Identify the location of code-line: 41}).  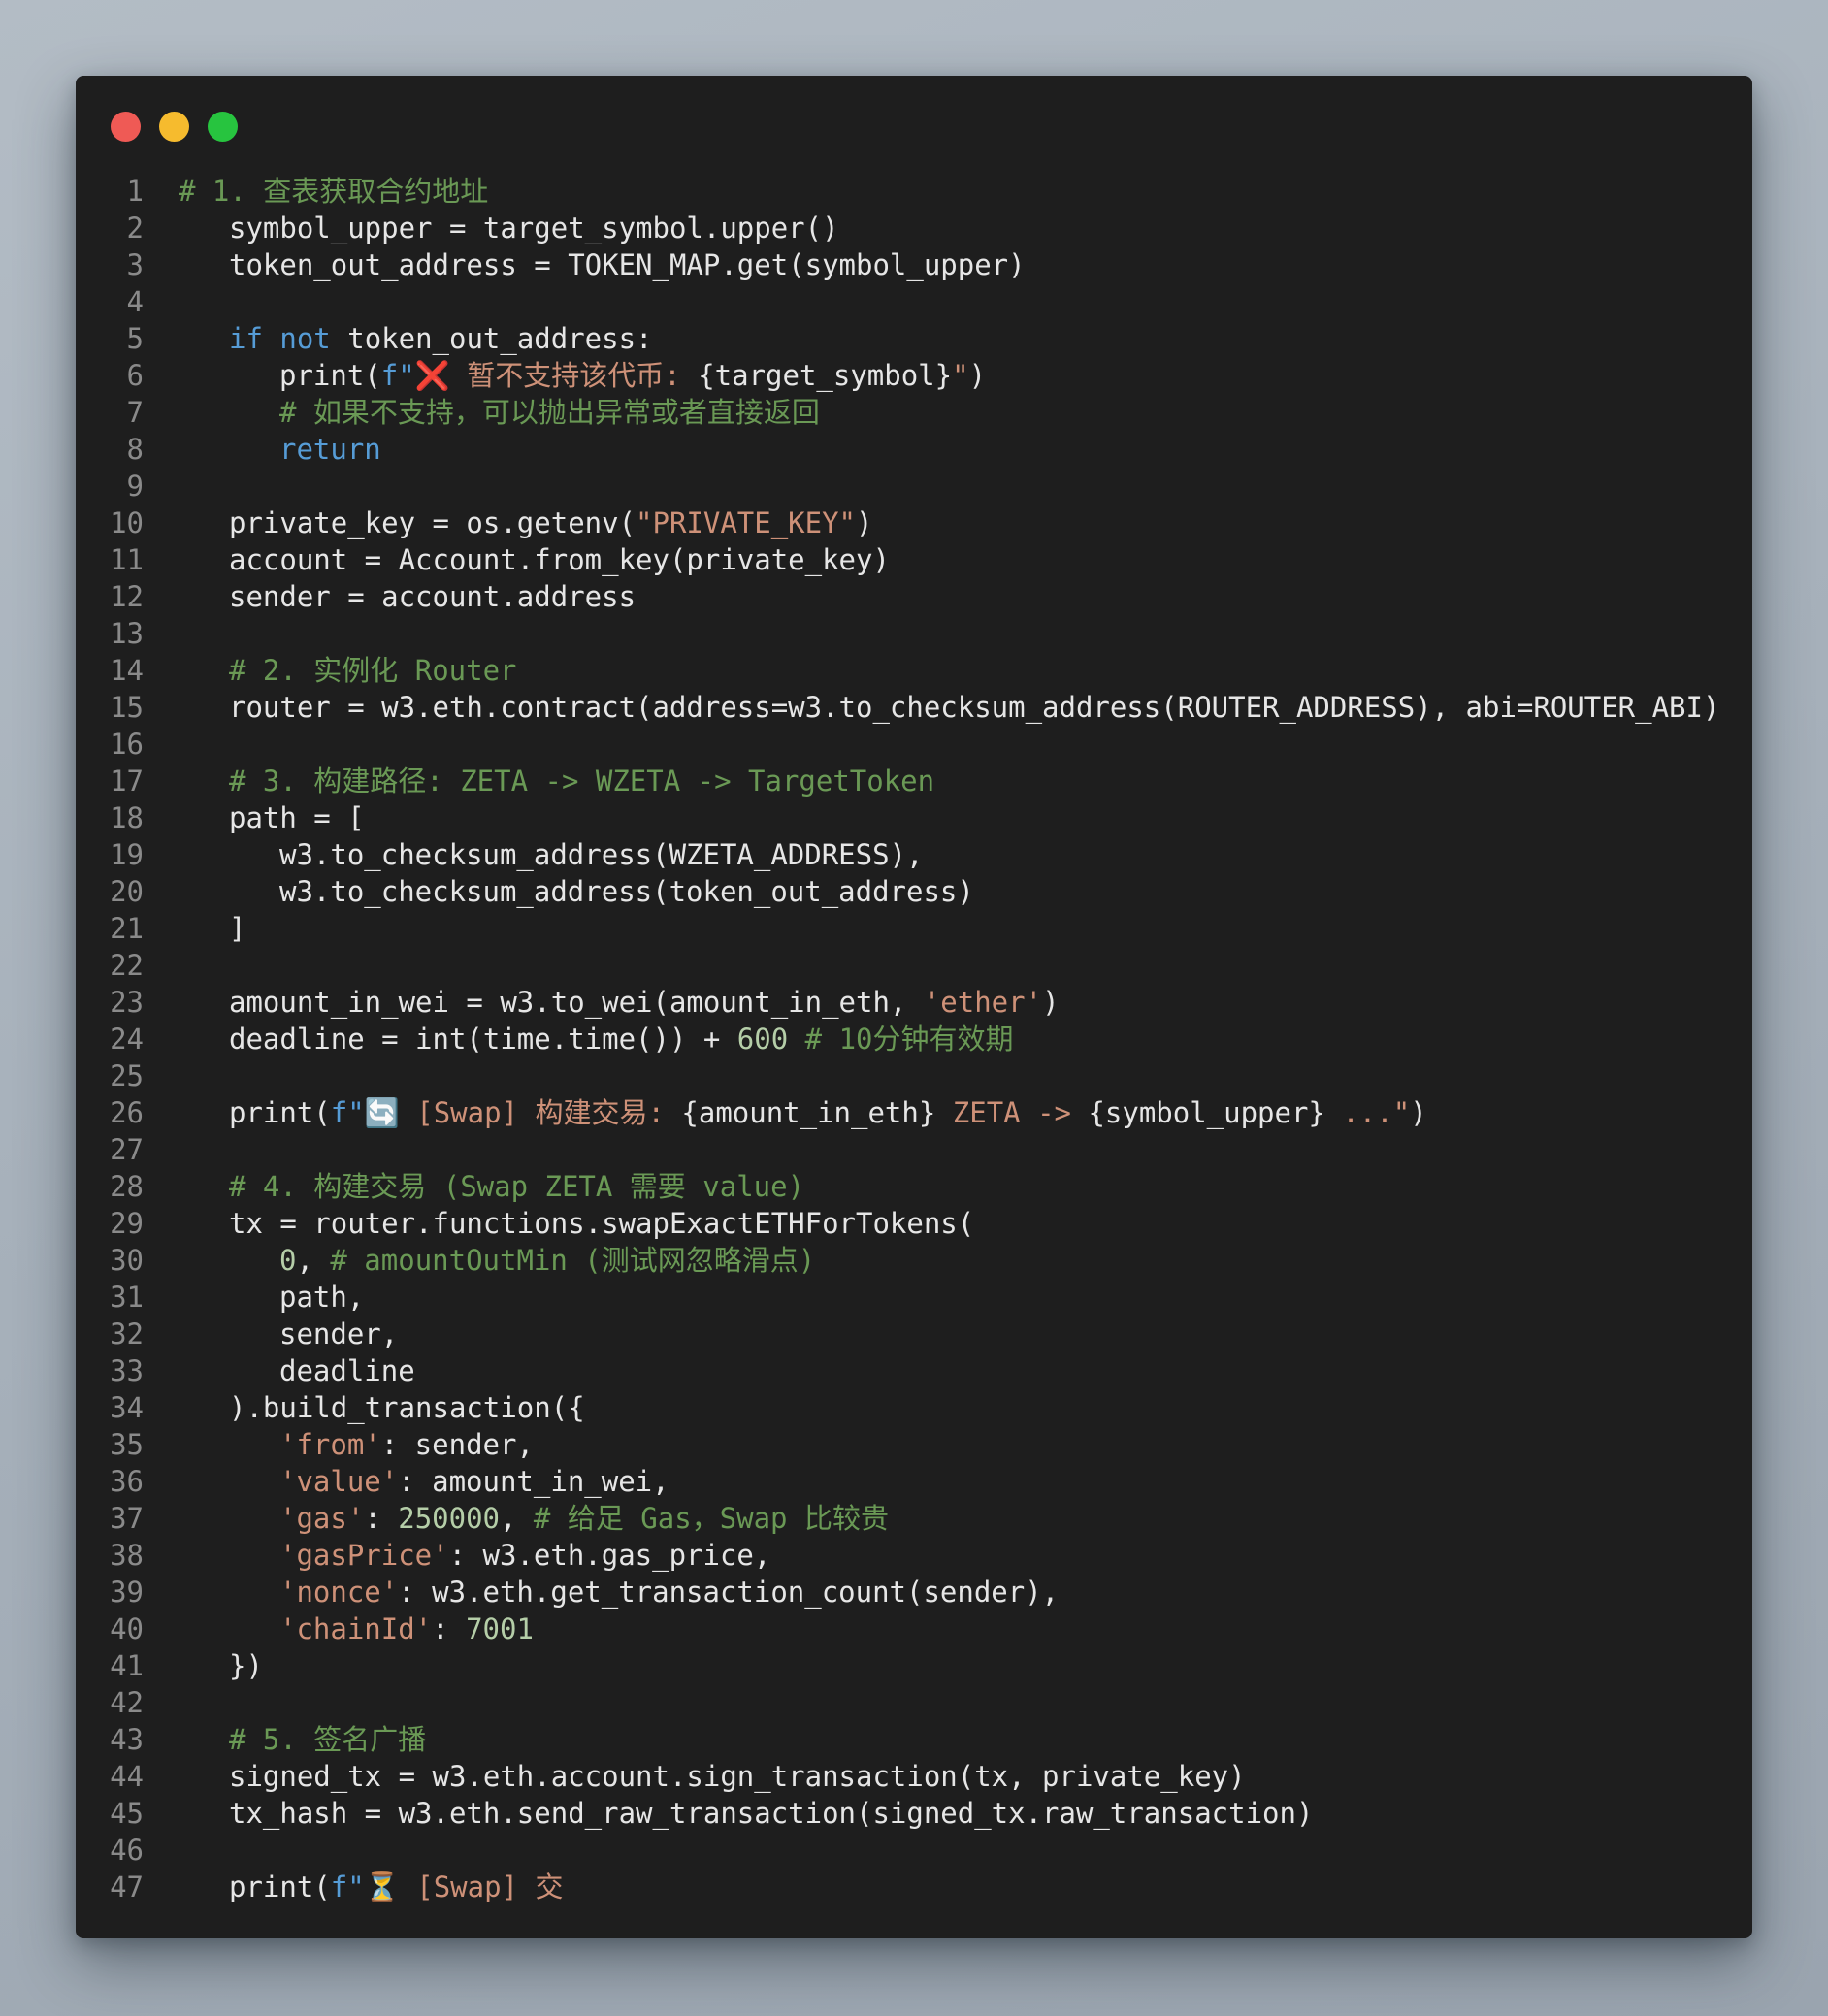
(914, 1665).